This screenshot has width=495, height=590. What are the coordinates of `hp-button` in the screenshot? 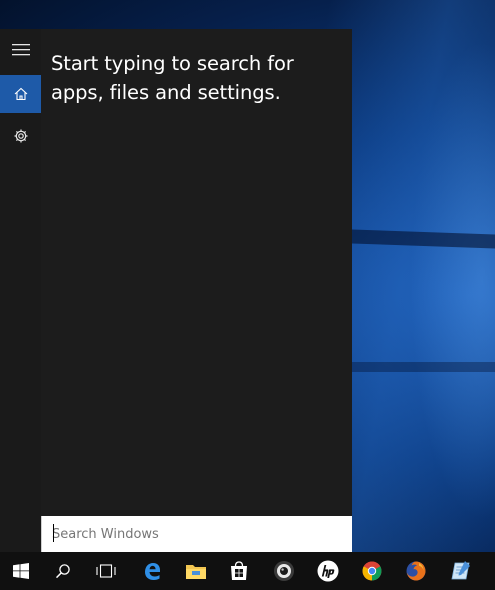 It's located at (328, 571).